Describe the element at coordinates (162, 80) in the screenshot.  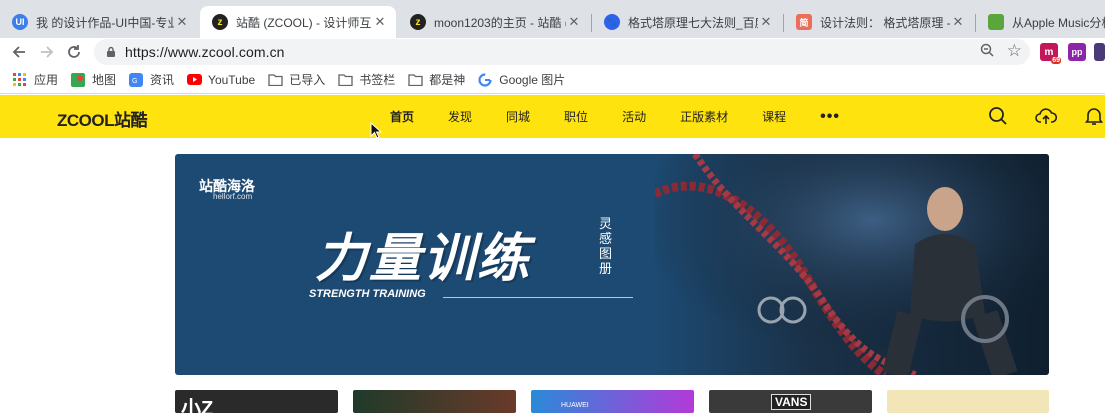
I see `bookmark-label: 资讯` at that location.